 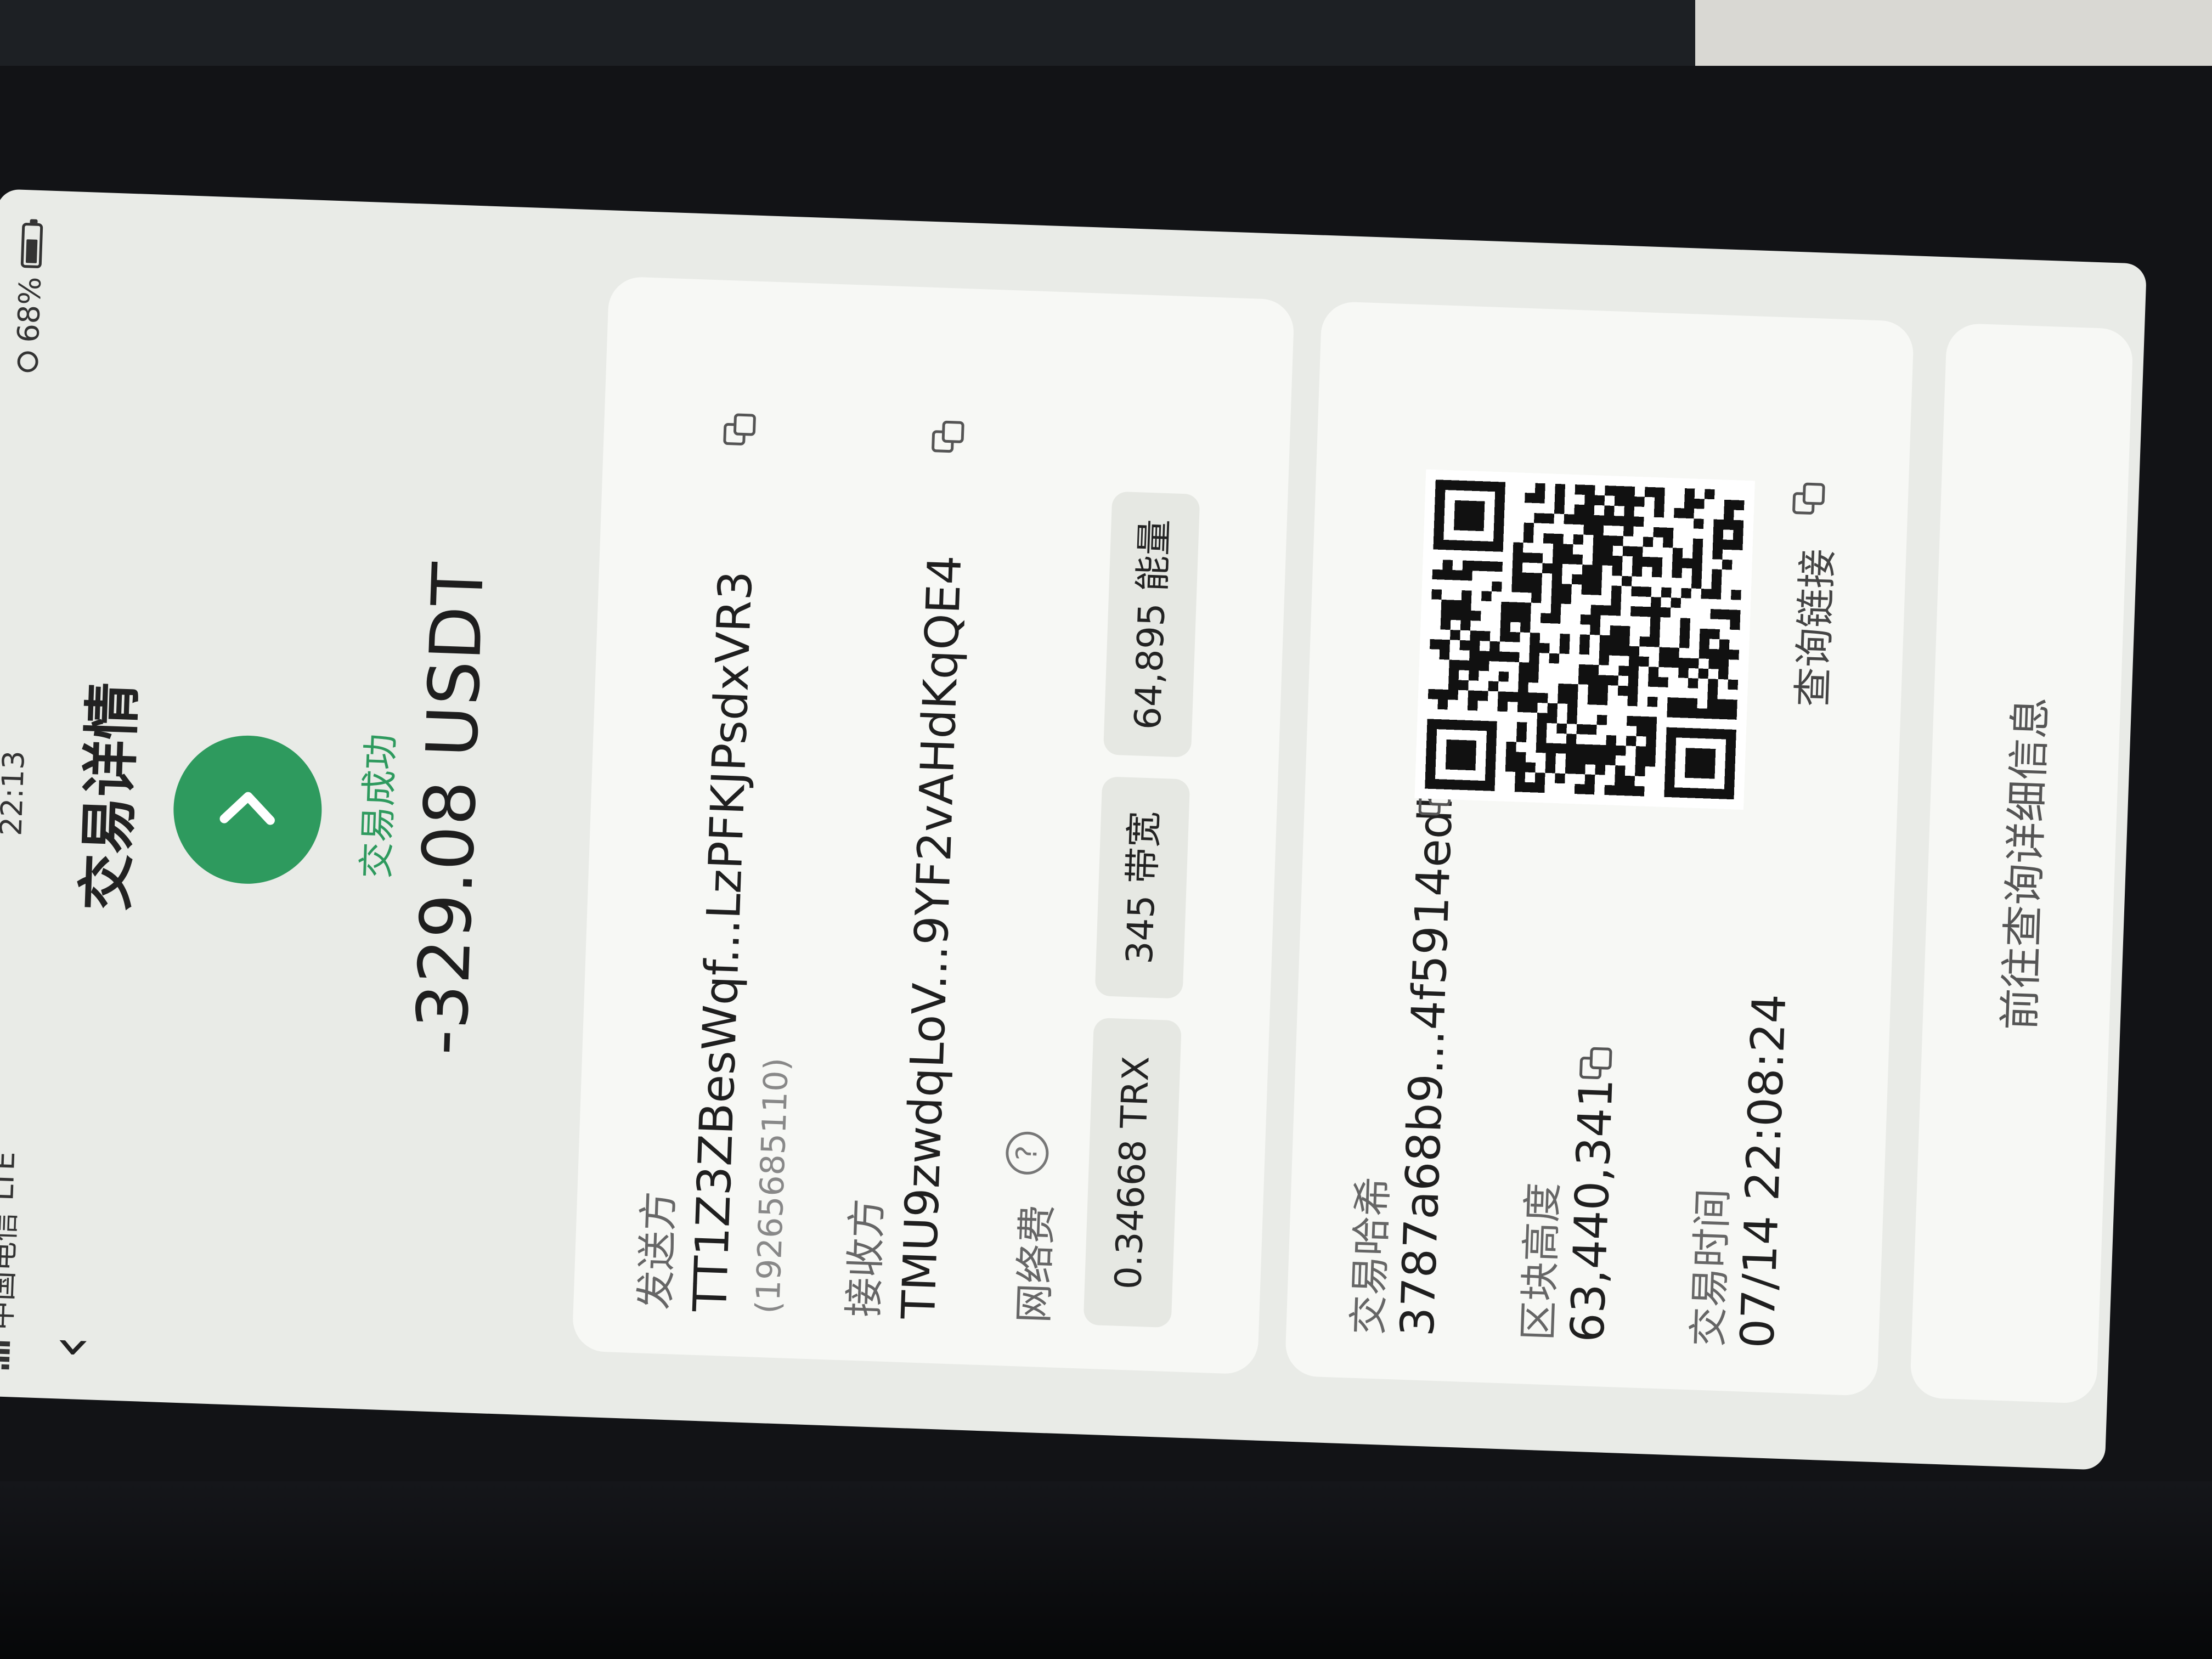 What do you see at coordinates (1710, 1267) in the screenshot?
I see `time-label: 交易时间` at bounding box center [1710, 1267].